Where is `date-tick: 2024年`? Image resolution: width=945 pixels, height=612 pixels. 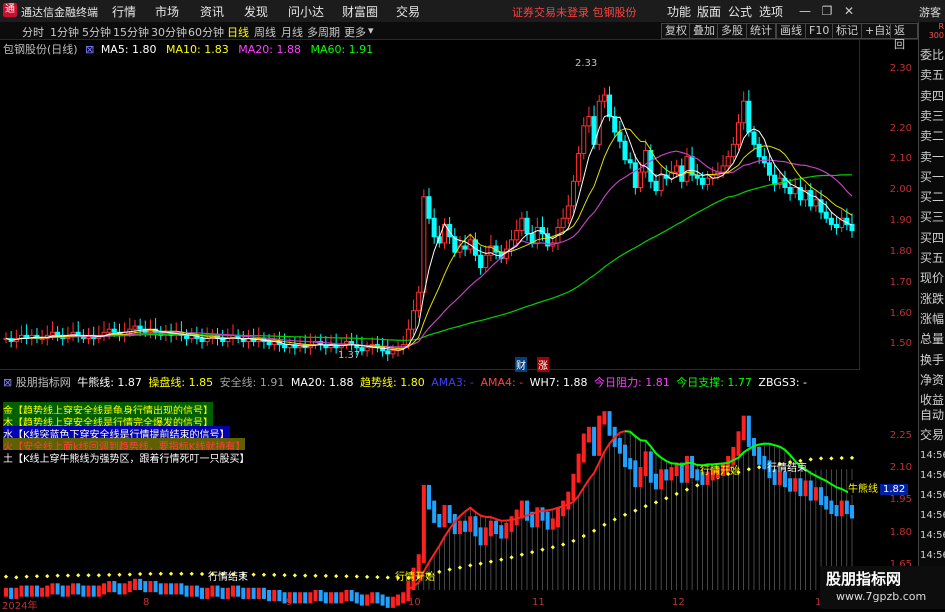 date-tick: 2024年 is located at coordinates (20, 606).